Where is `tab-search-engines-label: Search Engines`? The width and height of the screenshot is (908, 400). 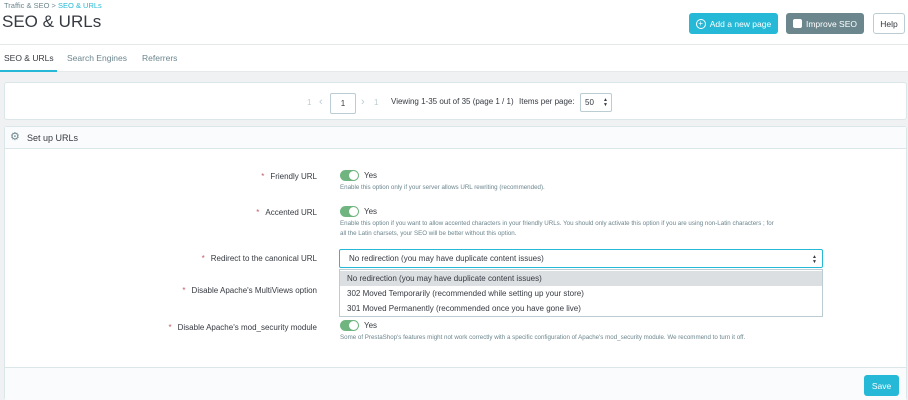
tab-search-engines-label: Search Engines is located at coordinates (97, 58).